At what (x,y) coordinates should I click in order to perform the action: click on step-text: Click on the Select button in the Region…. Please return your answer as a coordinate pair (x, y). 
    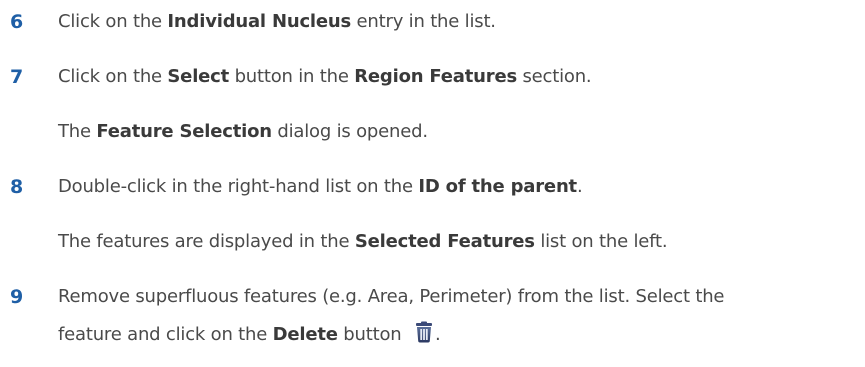
    Looking at the image, I should click on (325, 76).